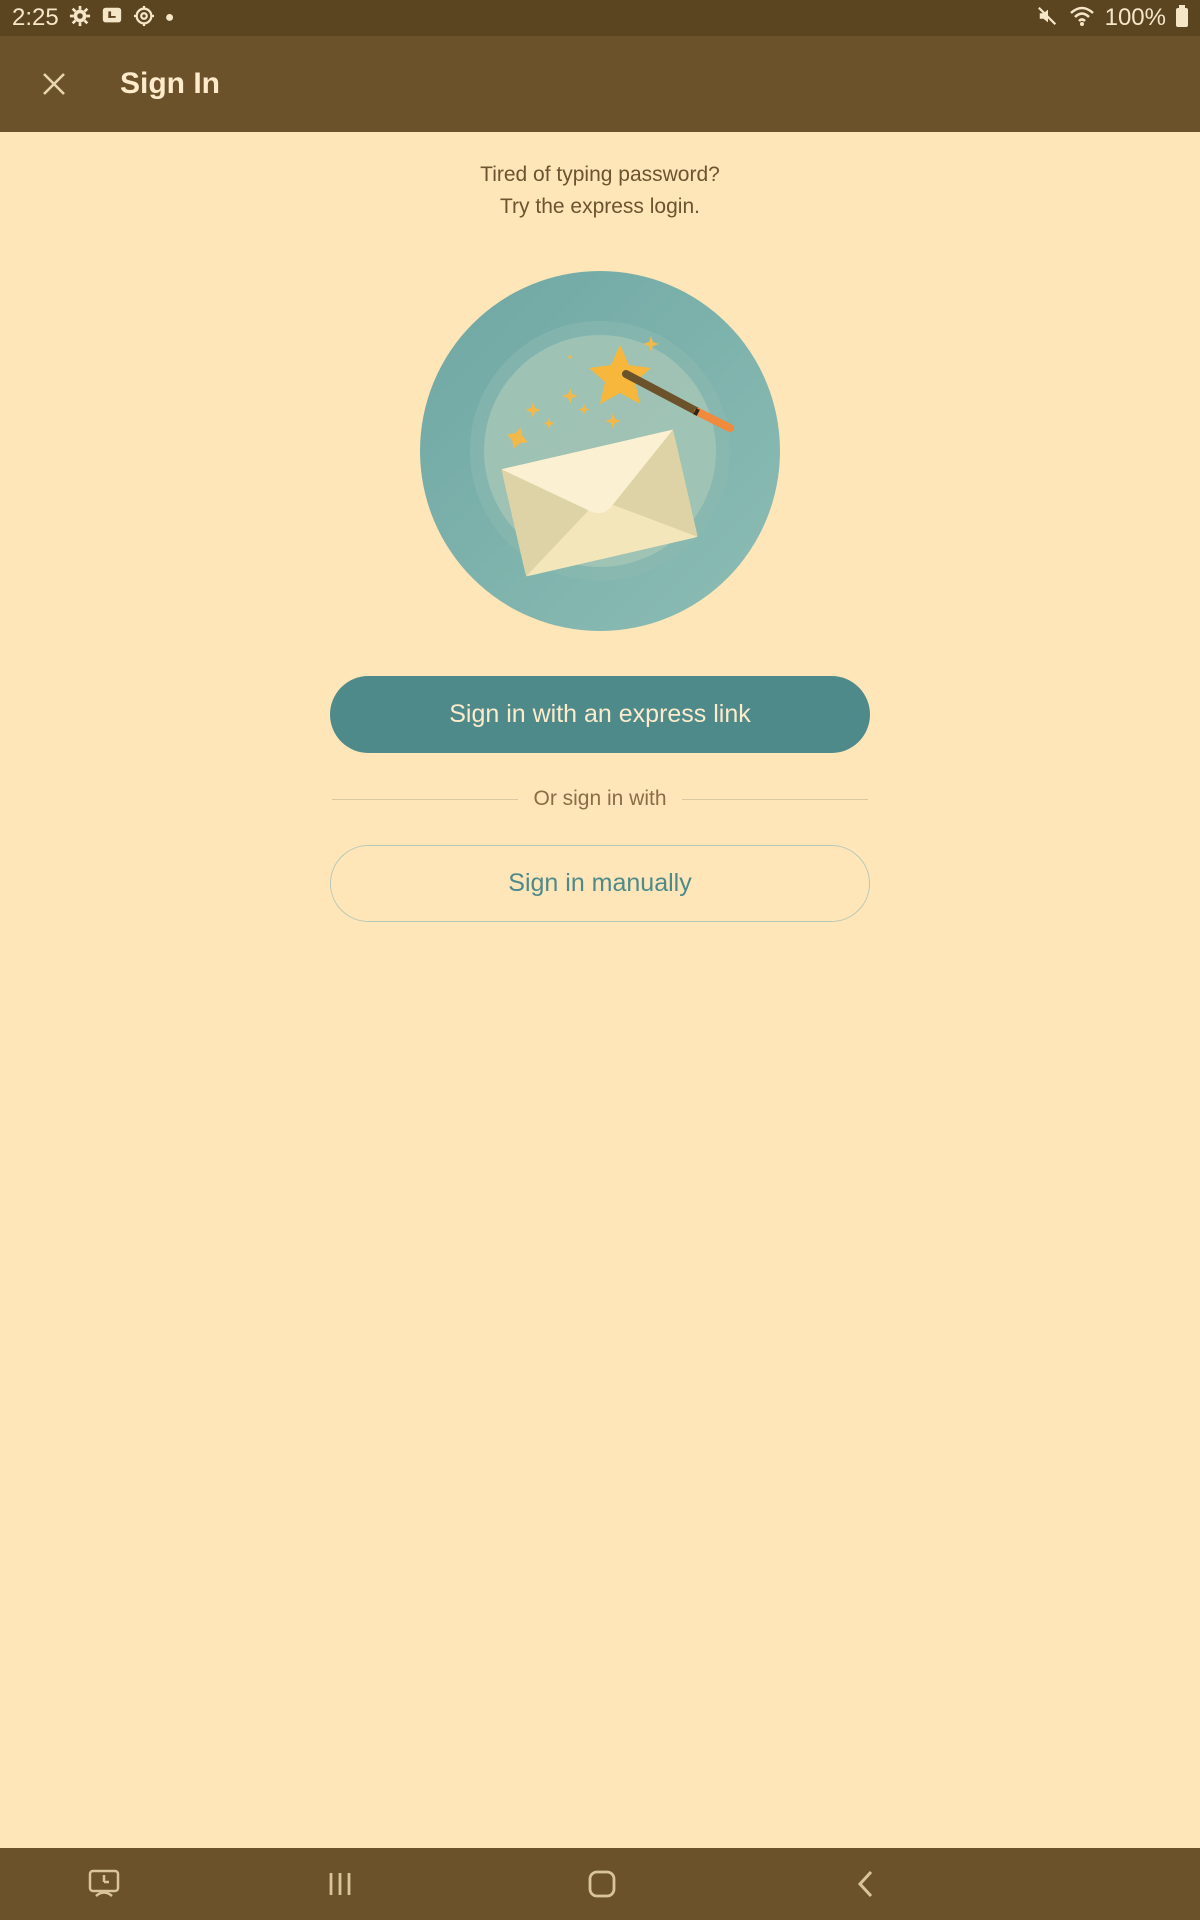 The height and width of the screenshot is (1920, 1200). I want to click on home-button, so click(602, 1884).